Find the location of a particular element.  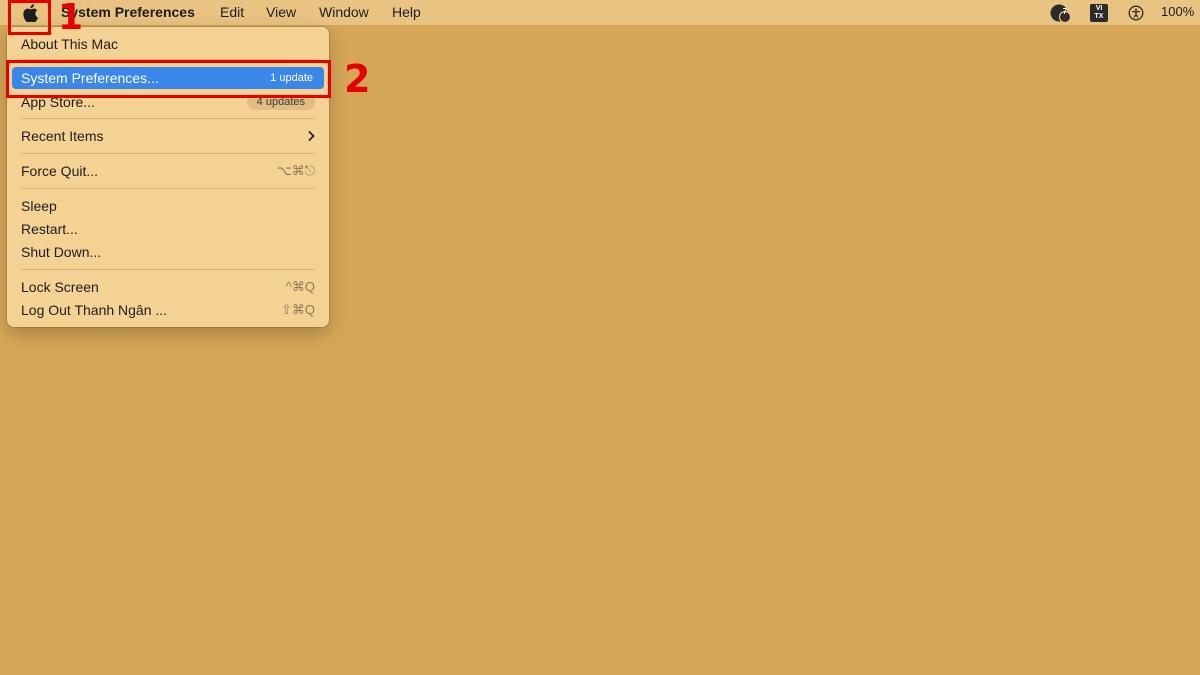

accessibility-icon is located at coordinates (1136, 12).